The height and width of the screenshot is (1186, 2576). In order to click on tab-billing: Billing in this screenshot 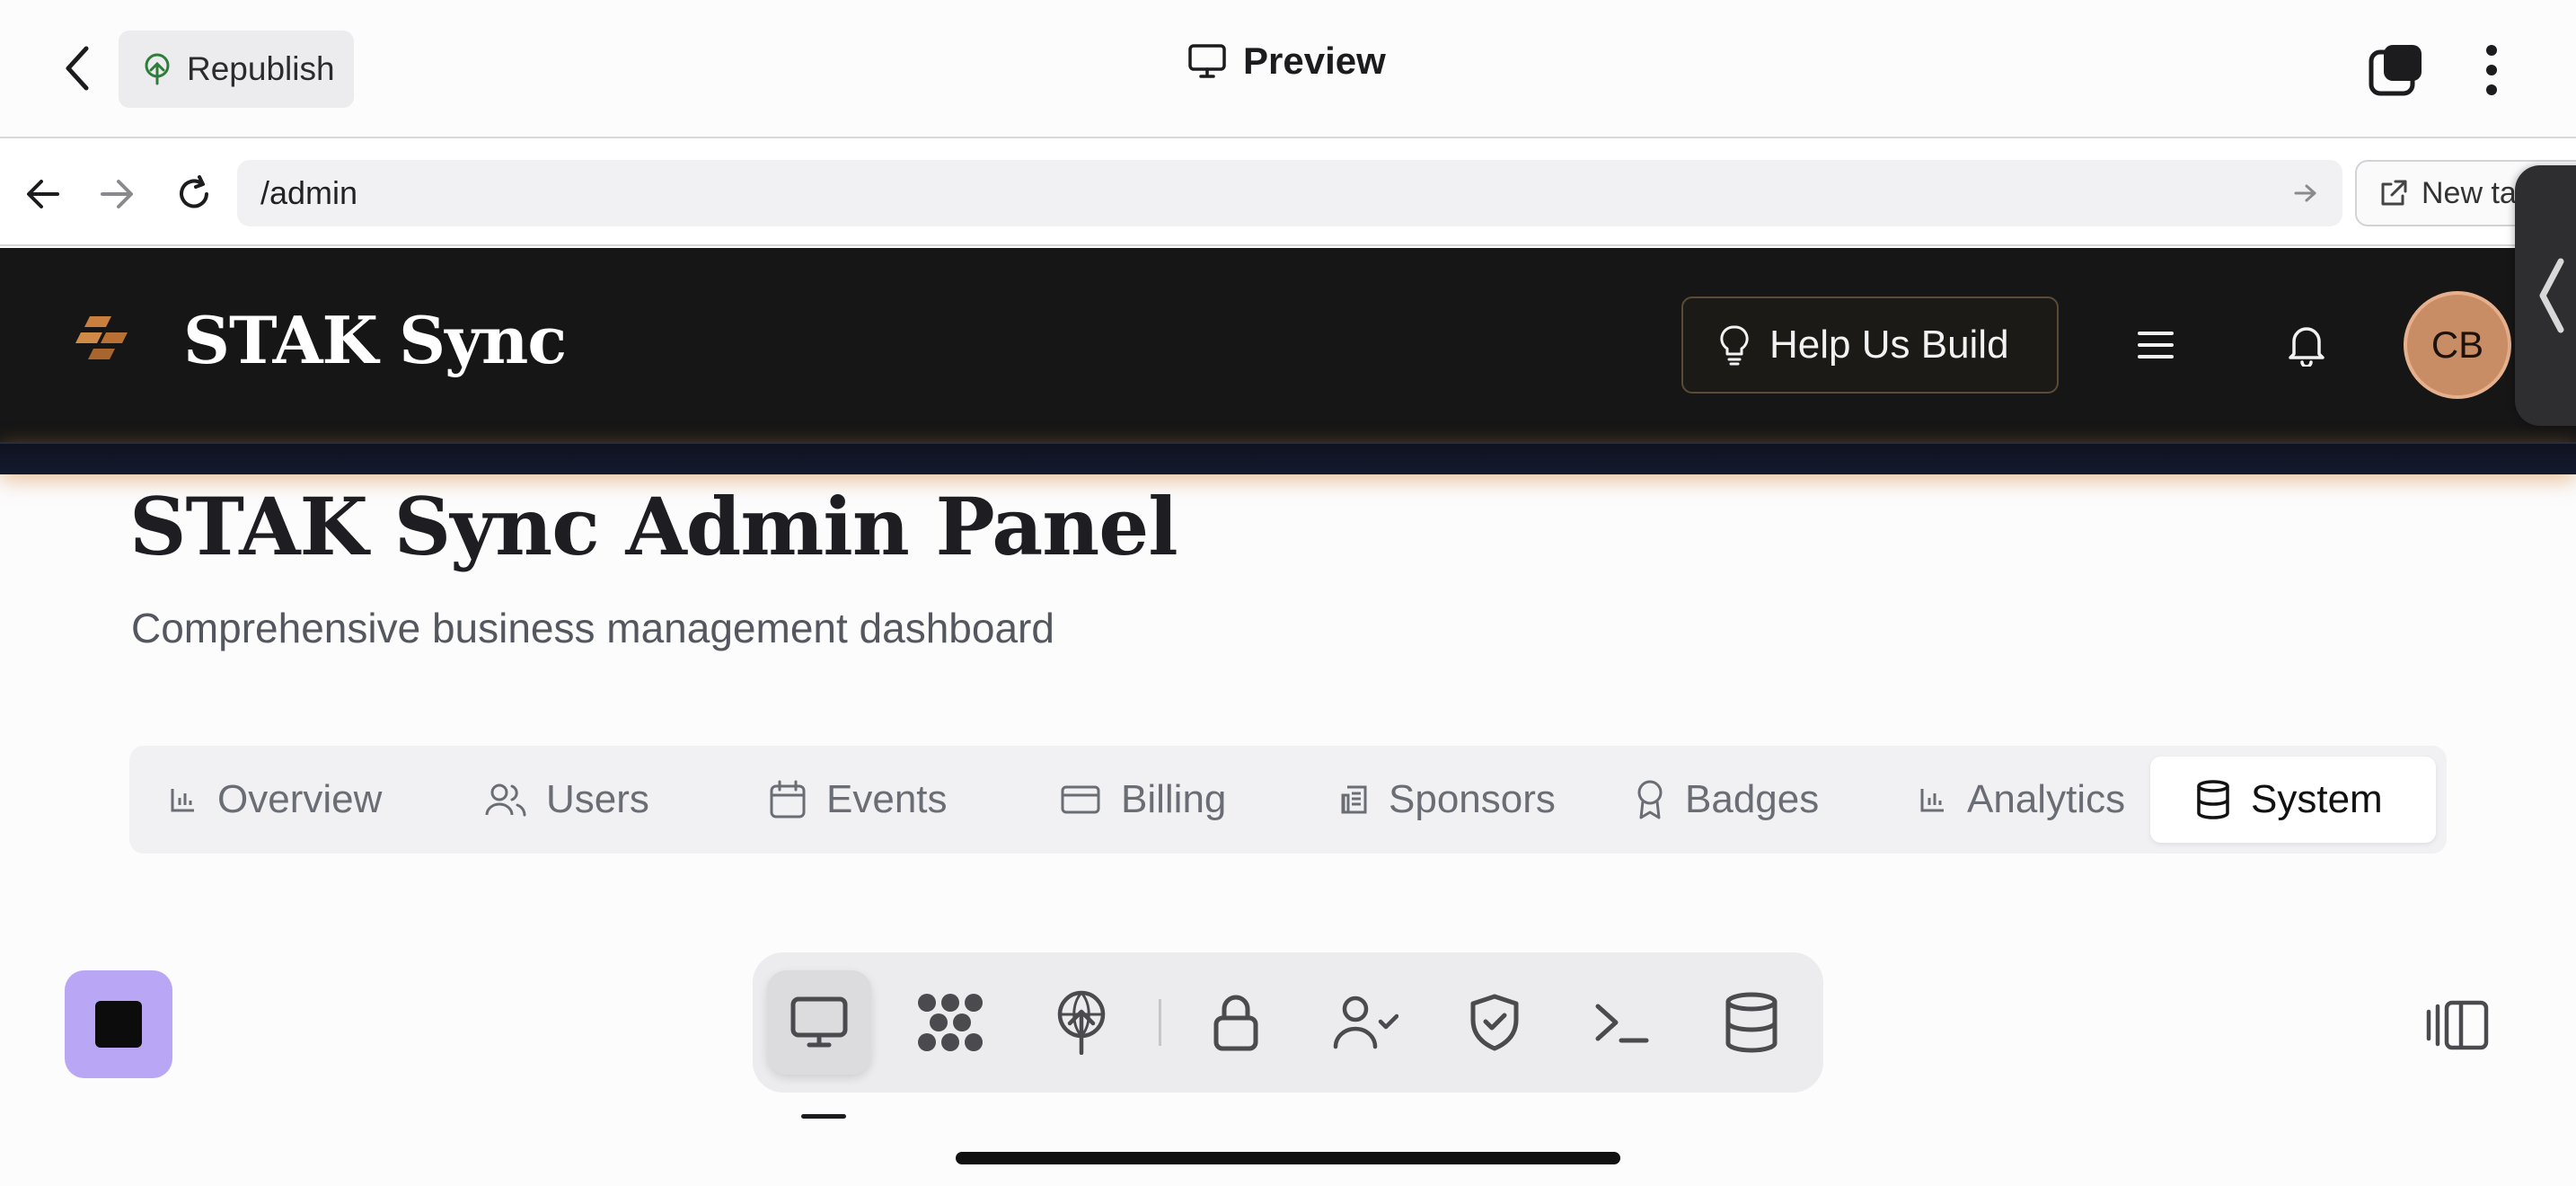, I will do `click(1149, 800)`.